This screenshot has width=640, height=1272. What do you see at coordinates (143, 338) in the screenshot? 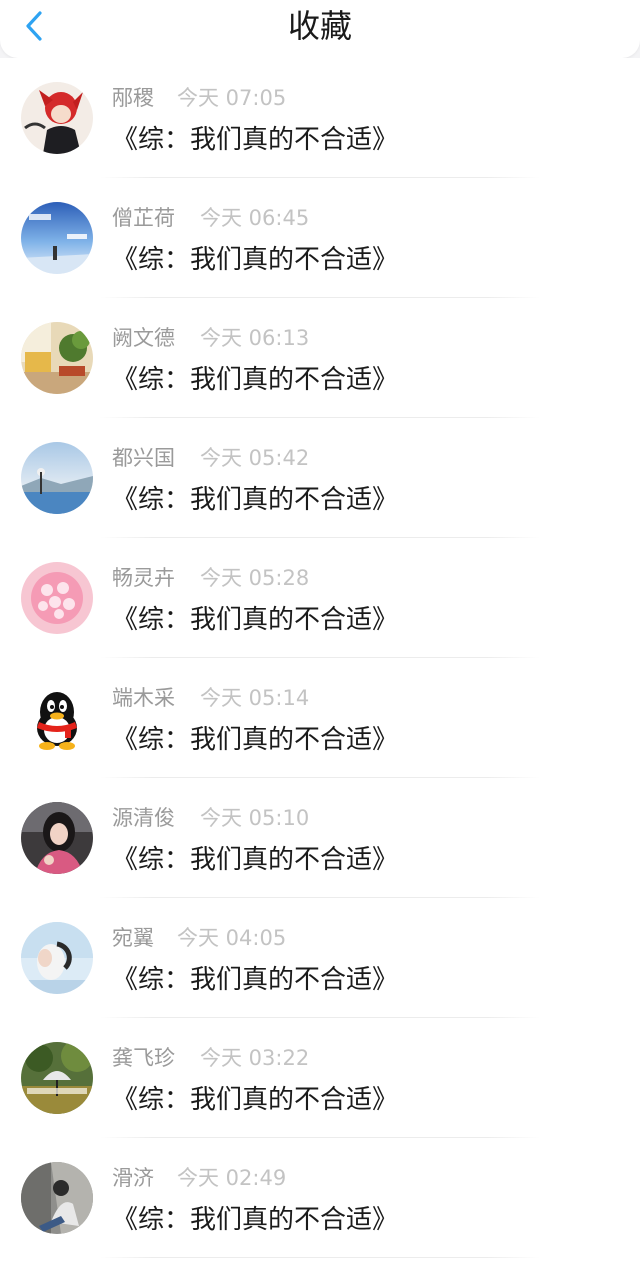
I see `user-name: 阙文德` at bounding box center [143, 338].